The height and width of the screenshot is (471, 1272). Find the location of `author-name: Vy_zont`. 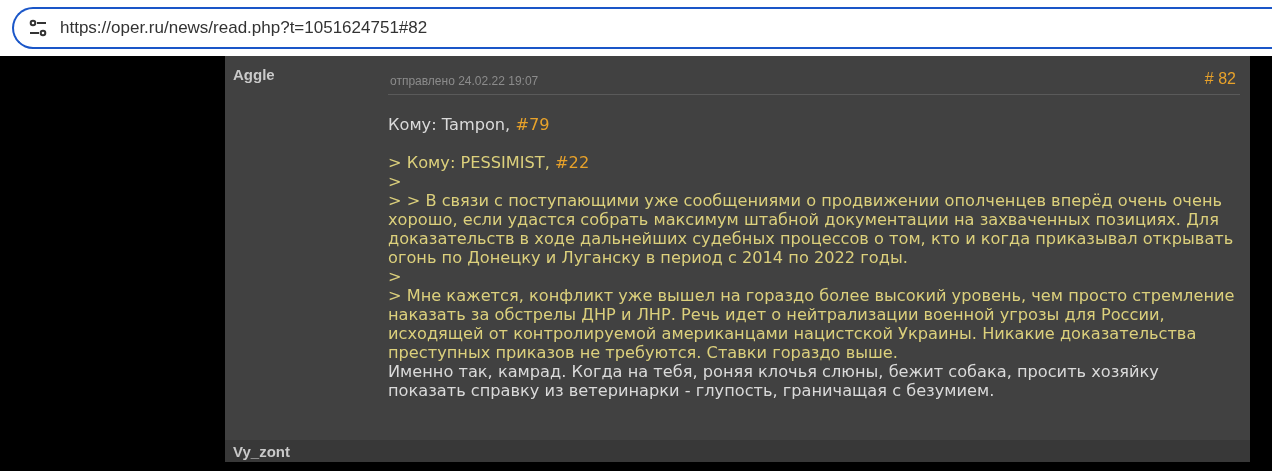

author-name: Vy_zont is located at coordinates (262, 452).